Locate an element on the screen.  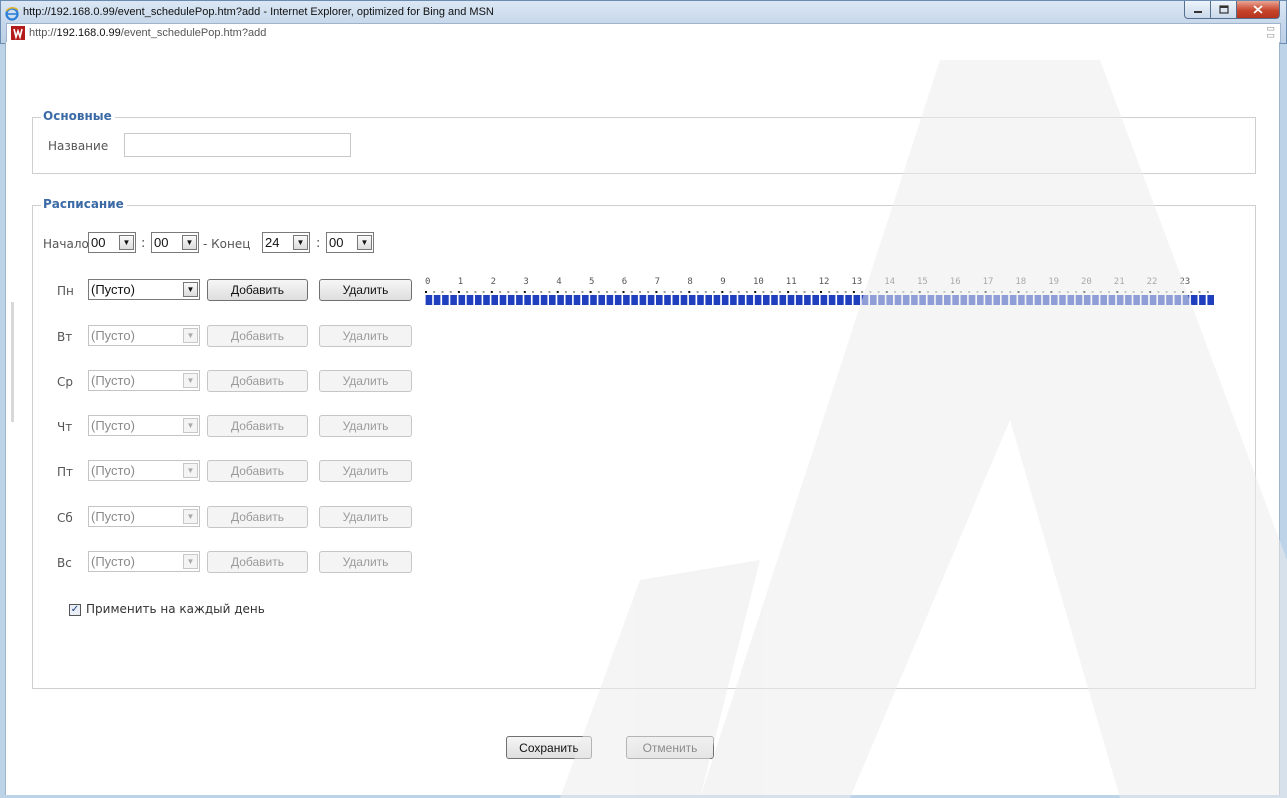
compatibility-view-icon: ▭ ▭ is located at coordinates (1270, 33).